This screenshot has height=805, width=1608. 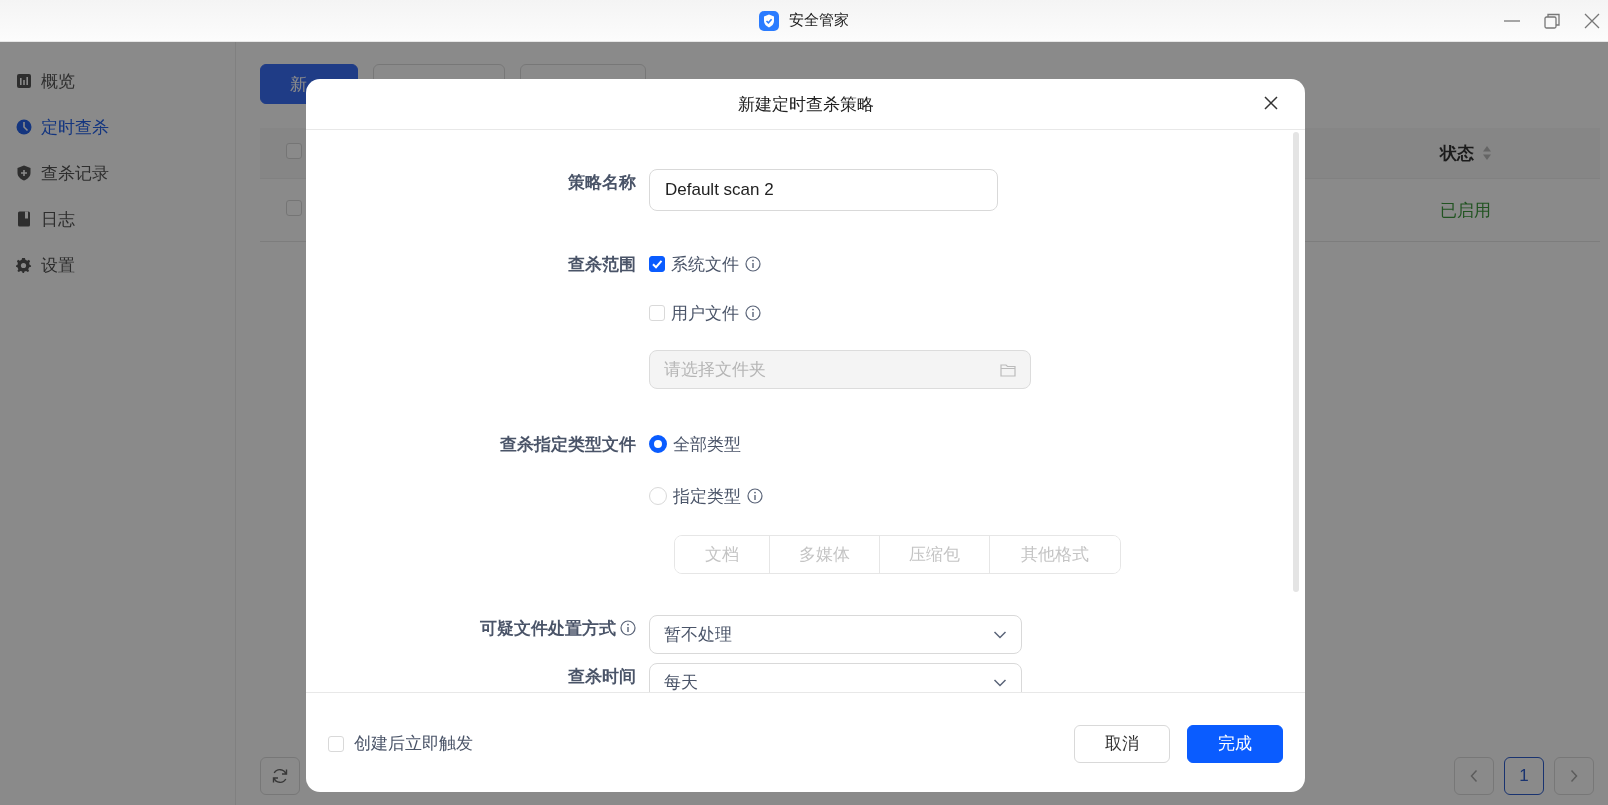 What do you see at coordinates (568, 444) in the screenshot?
I see `field-label: 查杀指定类型文件` at bounding box center [568, 444].